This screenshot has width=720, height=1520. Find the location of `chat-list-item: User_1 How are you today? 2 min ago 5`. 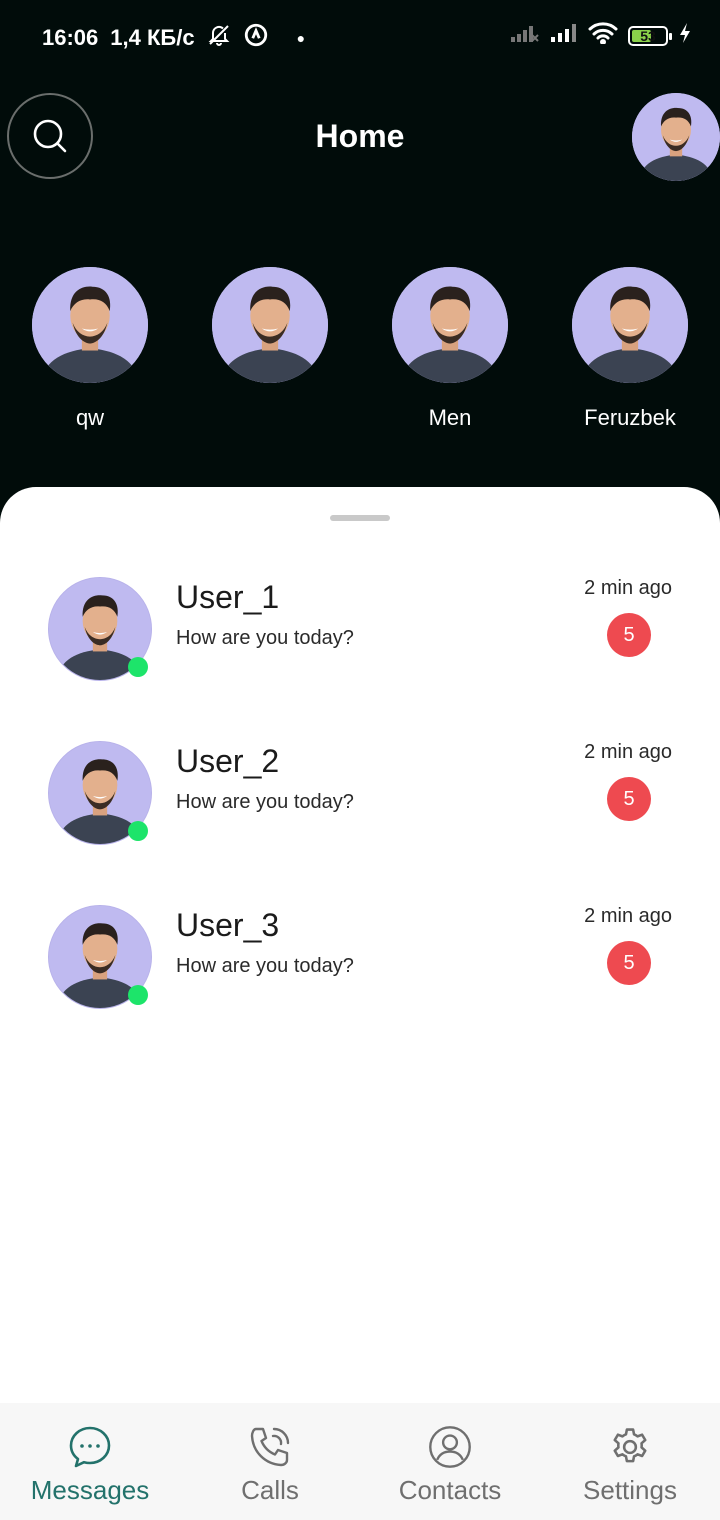

chat-list-item: User_1 How are you today? 2 min ago 5 is located at coordinates (360, 584).